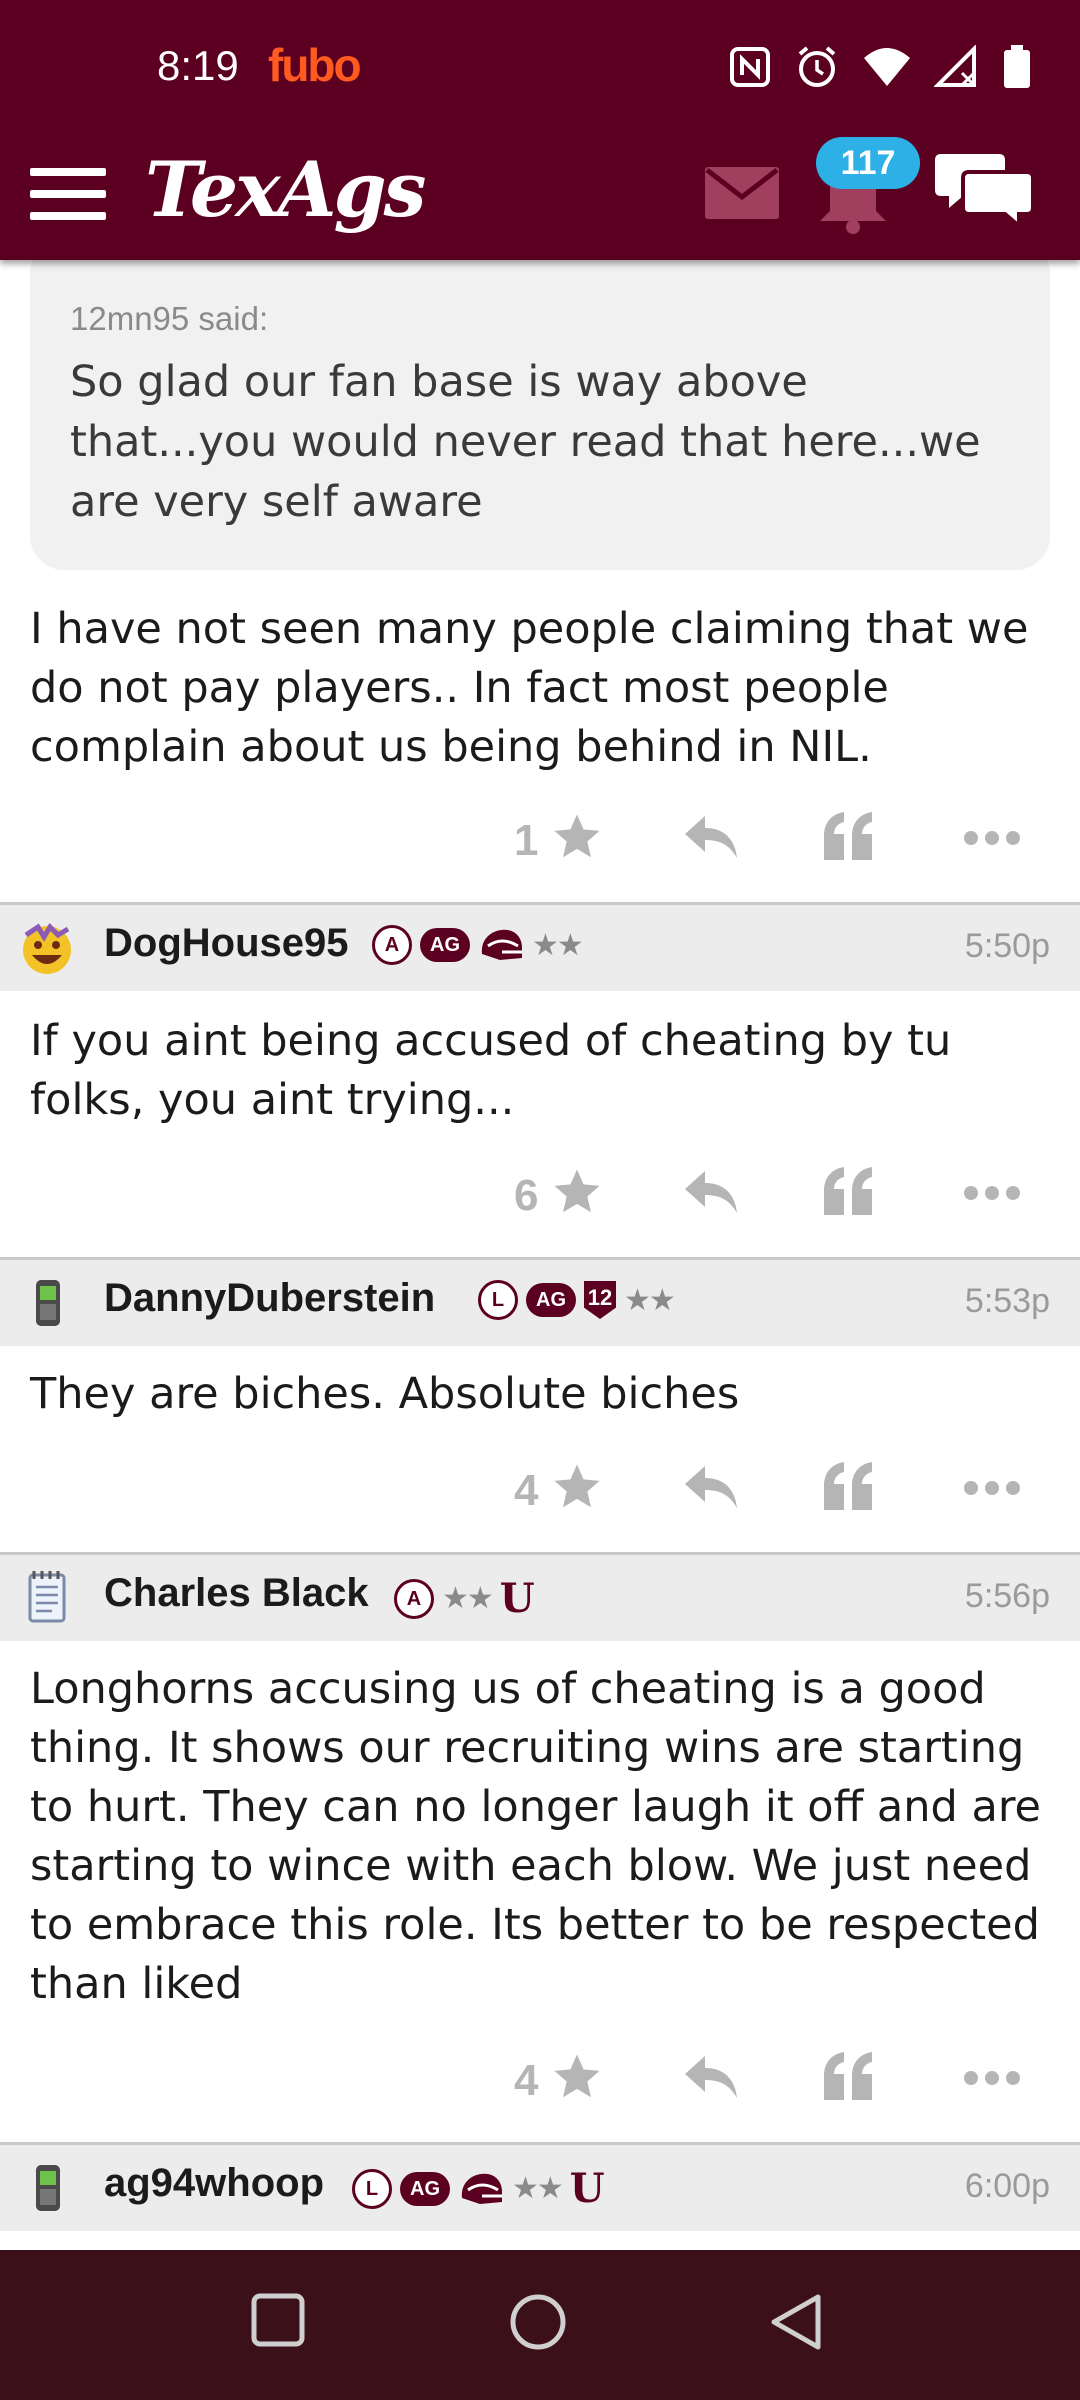 This screenshot has height=2400, width=1080. What do you see at coordinates (269, 1298) in the screenshot?
I see `username: DannyDuberstein` at bounding box center [269, 1298].